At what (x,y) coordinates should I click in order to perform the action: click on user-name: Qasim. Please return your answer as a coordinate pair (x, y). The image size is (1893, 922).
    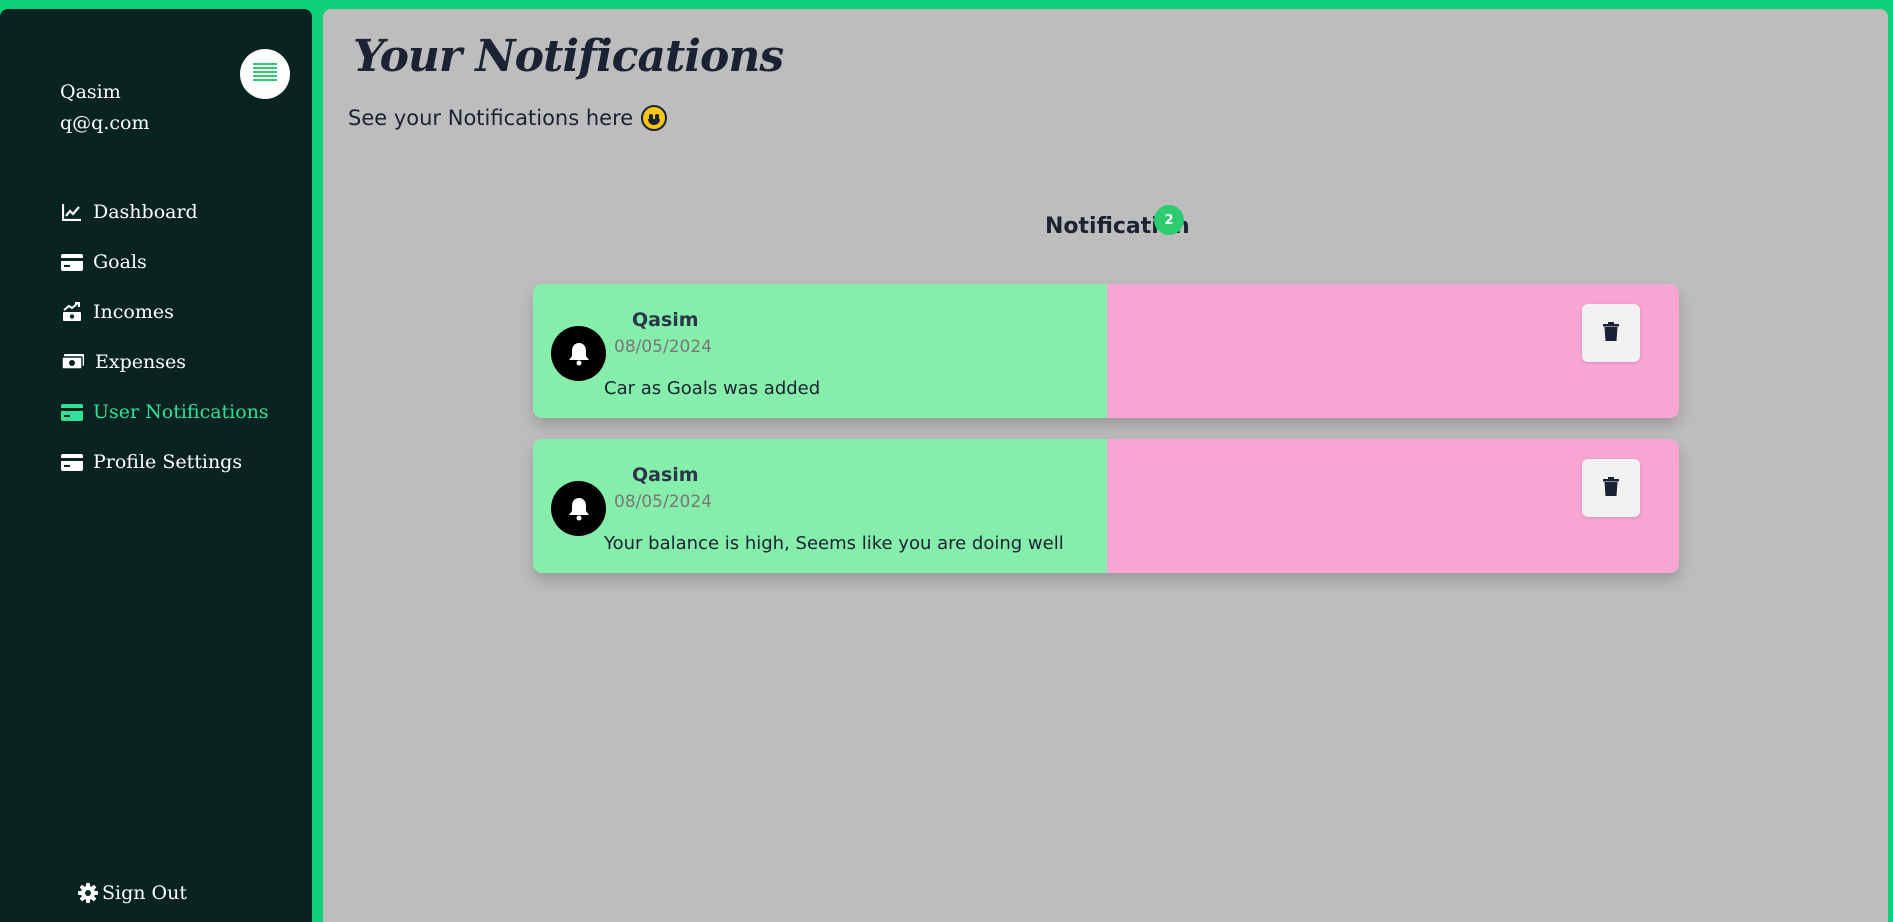
    Looking at the image, I should click on (90, 92).